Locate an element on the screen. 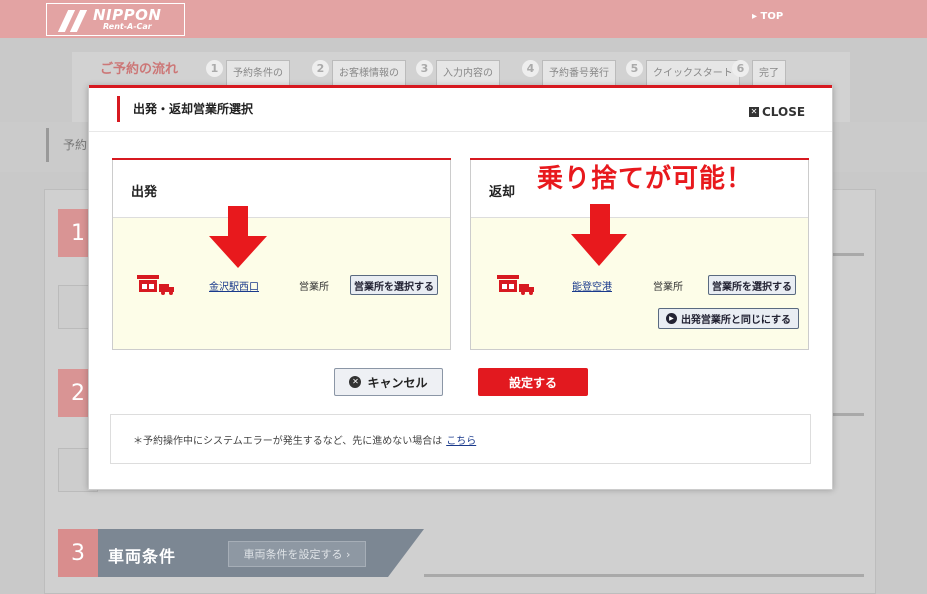 The width and height of the screenshot is (927, 594). note-text: ＊予約操作中にシステムエラーが発生するなど、先に進めない場合は こちら is located at coordinates (304, 439).